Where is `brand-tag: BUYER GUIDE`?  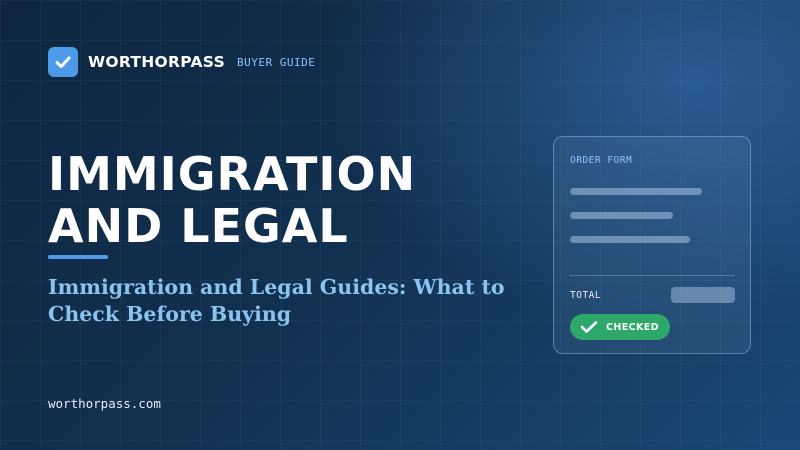 brand-tag: BUYER GUIDE is located at coordinates (276, 62).